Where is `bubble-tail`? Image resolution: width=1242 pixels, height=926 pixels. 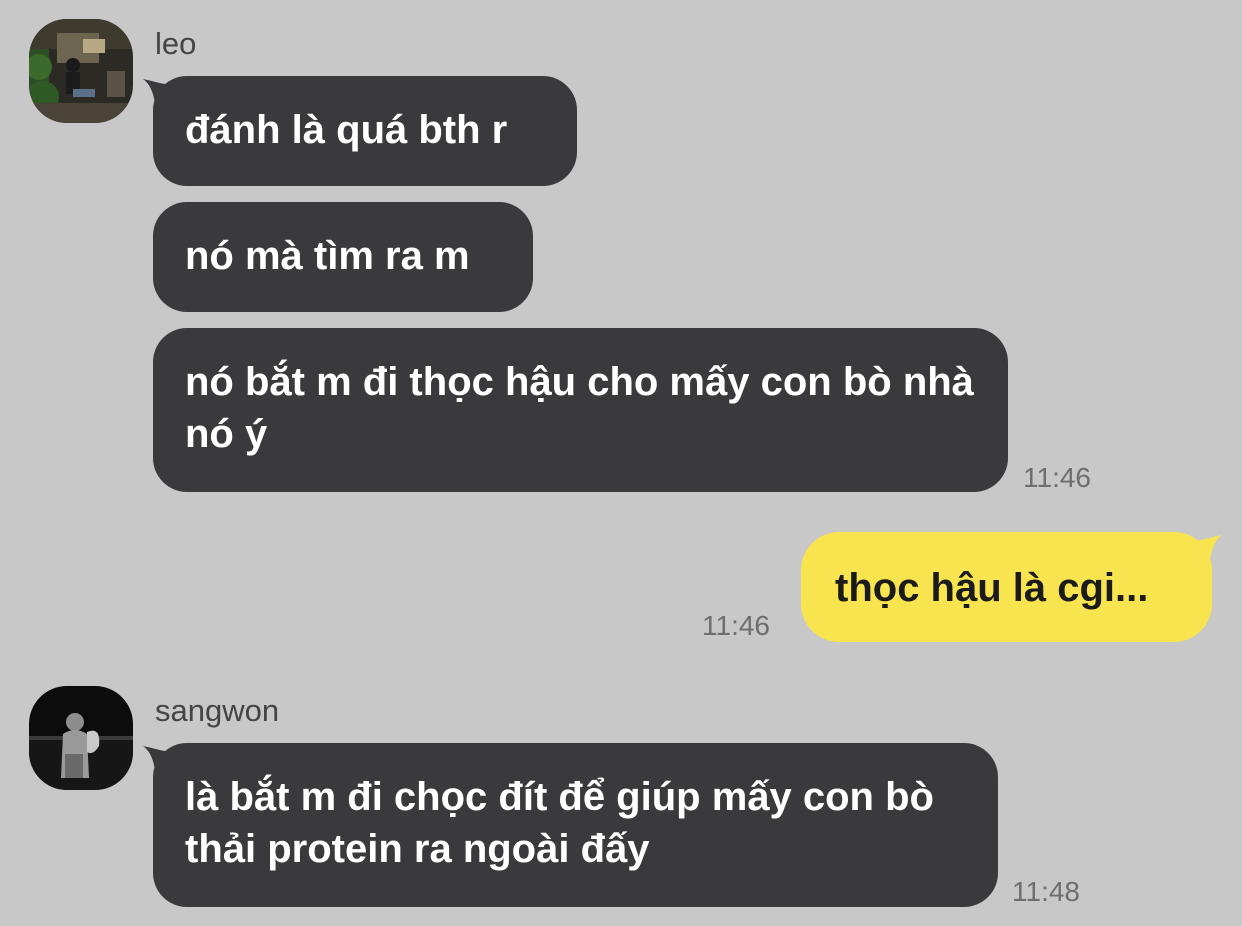 bubble-tail is located at coordinates (1207, 547).